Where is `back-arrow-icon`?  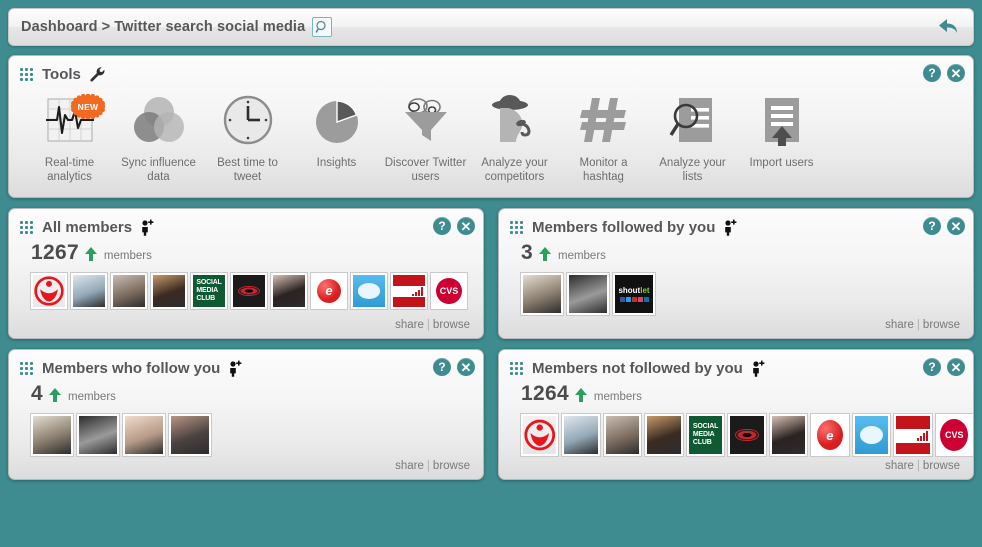
back-arrow-icon is located at coordinates (948, 26).